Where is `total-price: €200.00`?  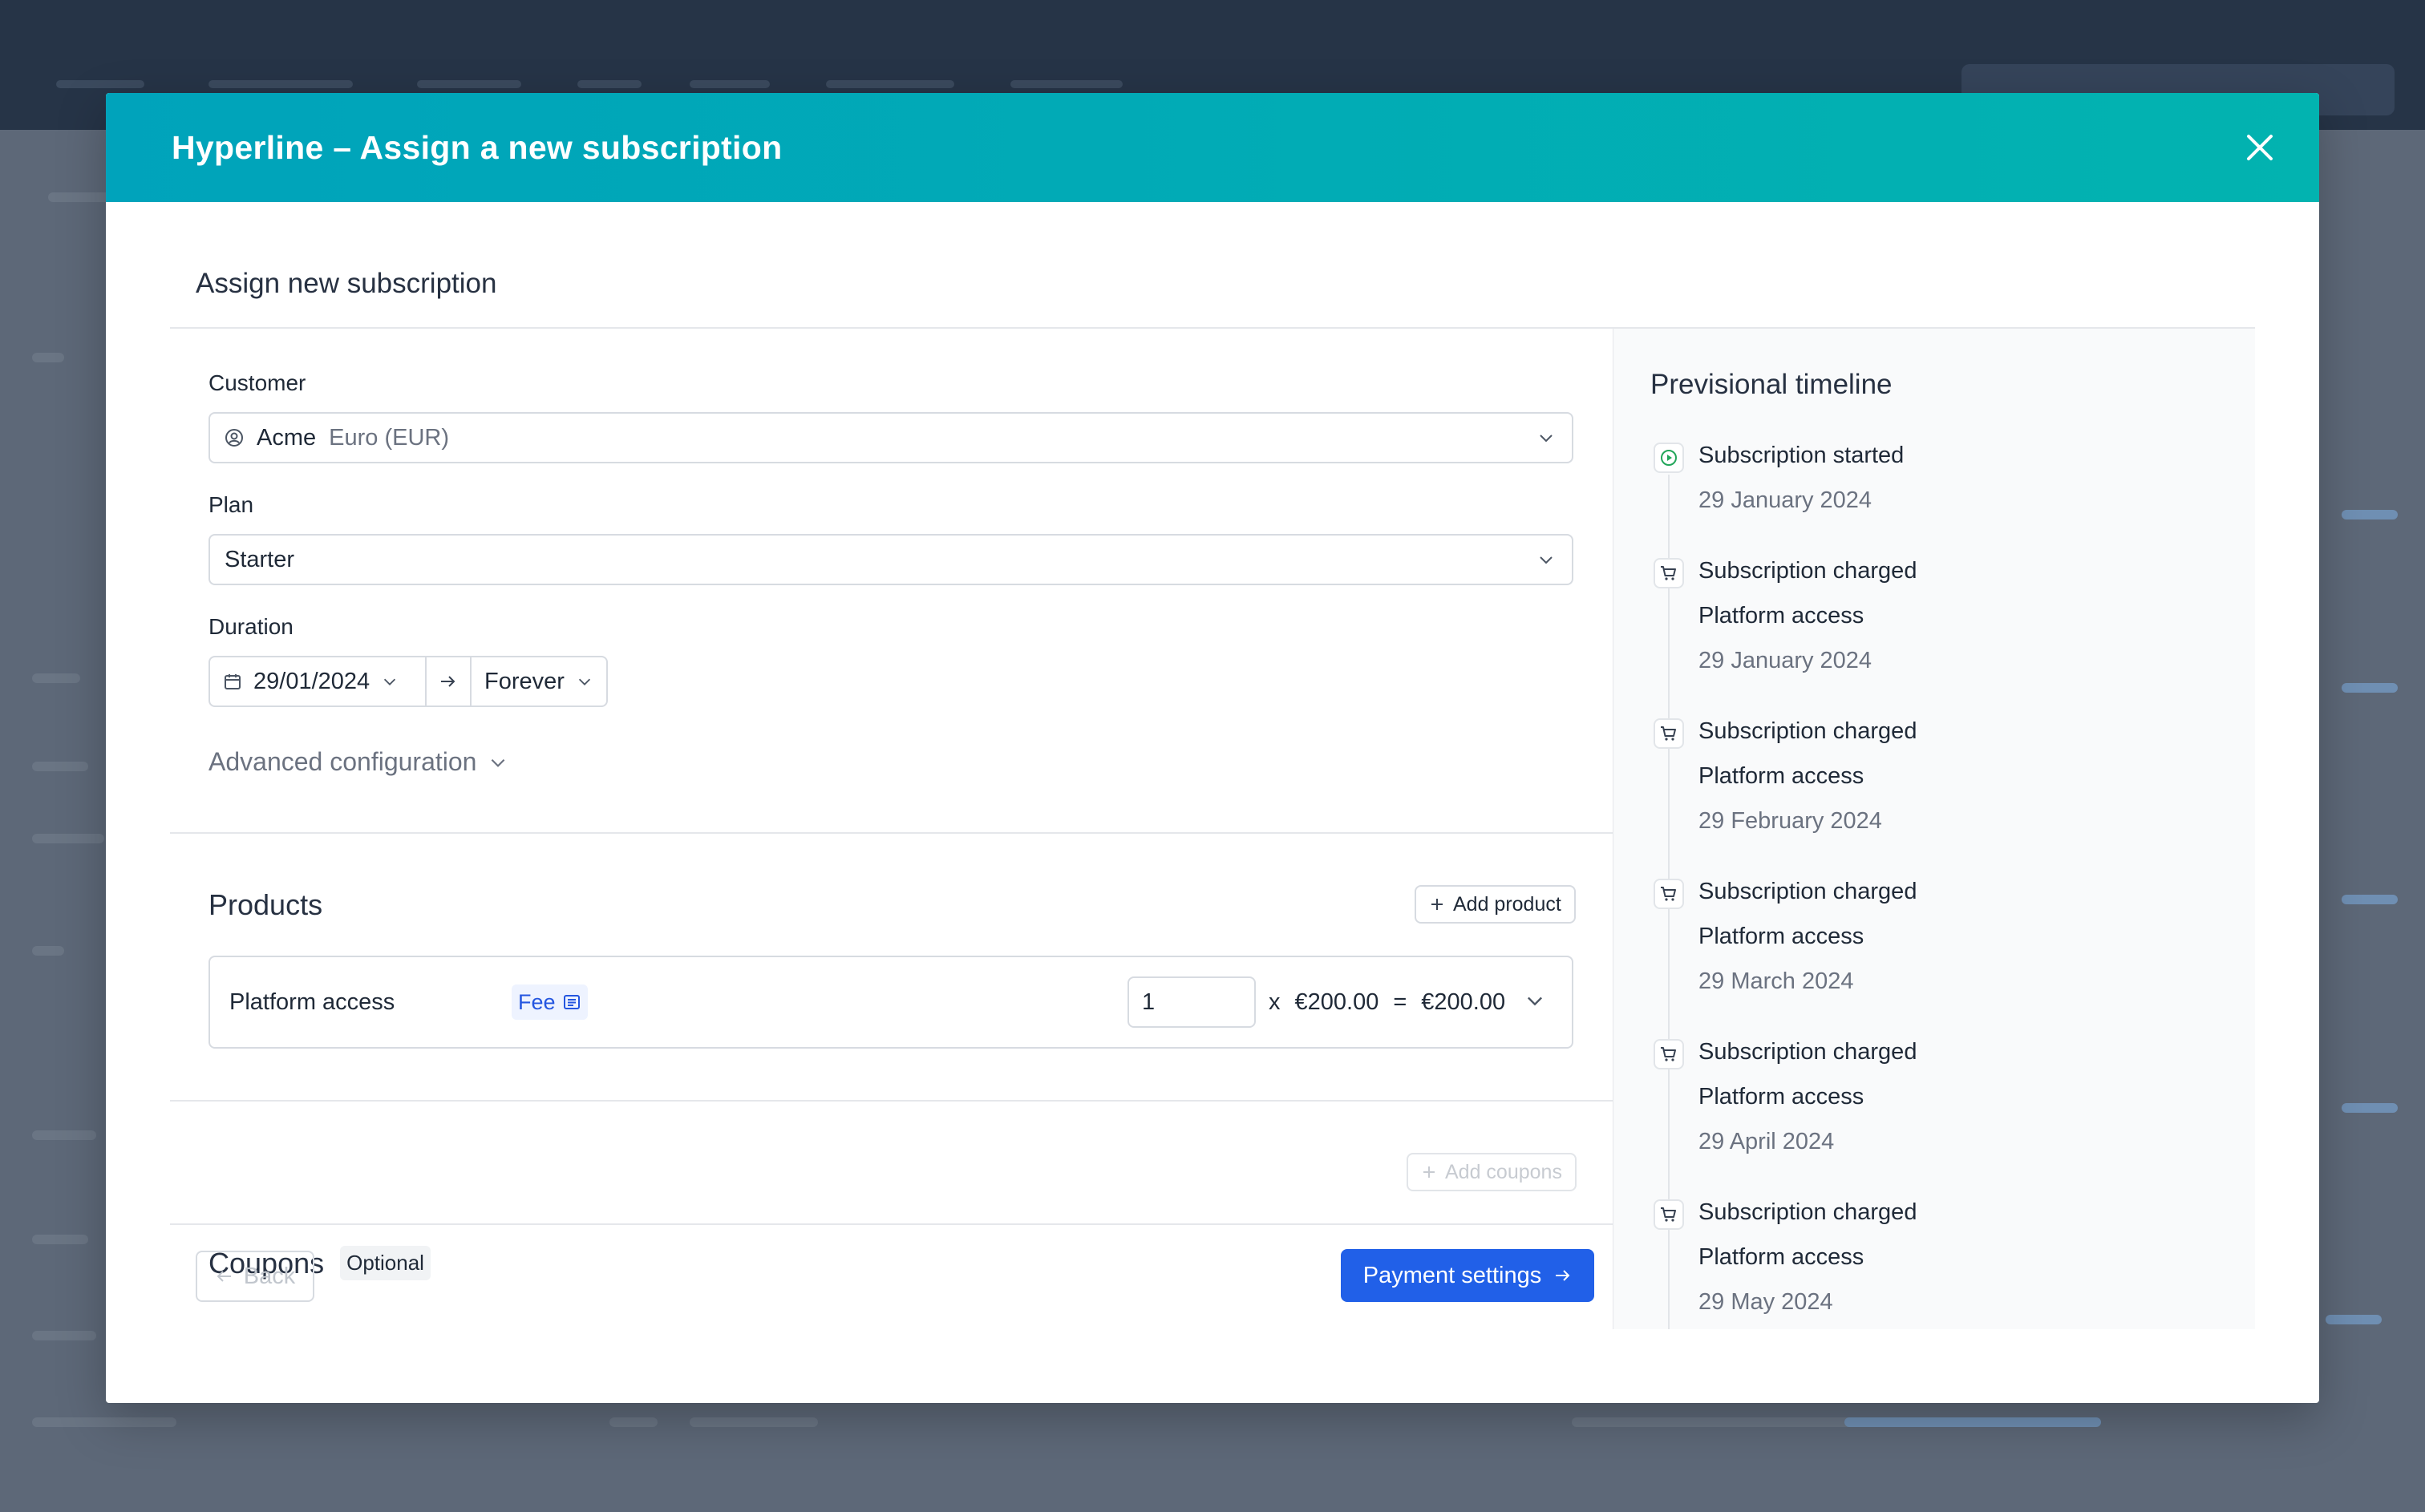 total-price: €200.00 is located at coordinates (1463, 1002).